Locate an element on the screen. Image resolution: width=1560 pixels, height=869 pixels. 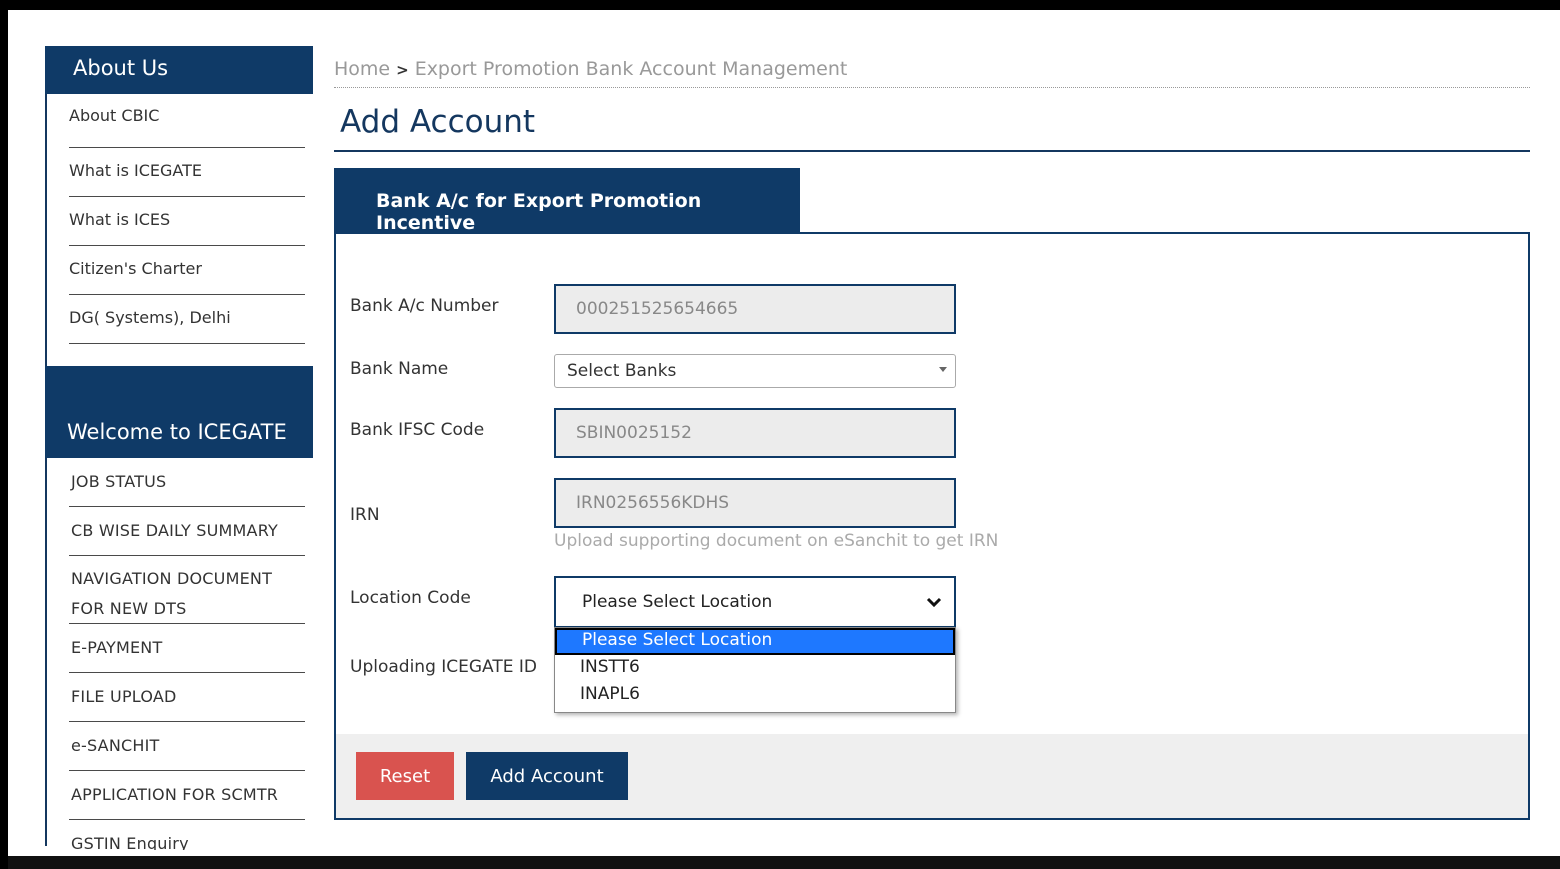
sidebar-item-citizens-charter: Citizen's Charter is located at coordinates (187, 270).